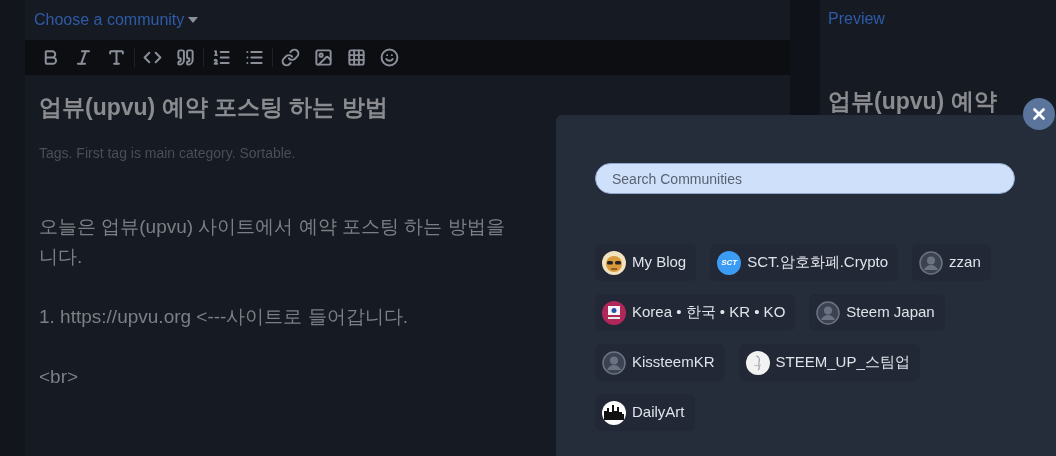 This screenshot has width=1056, height=456. I want to click on community-chip: zzan, so click(951, 262).